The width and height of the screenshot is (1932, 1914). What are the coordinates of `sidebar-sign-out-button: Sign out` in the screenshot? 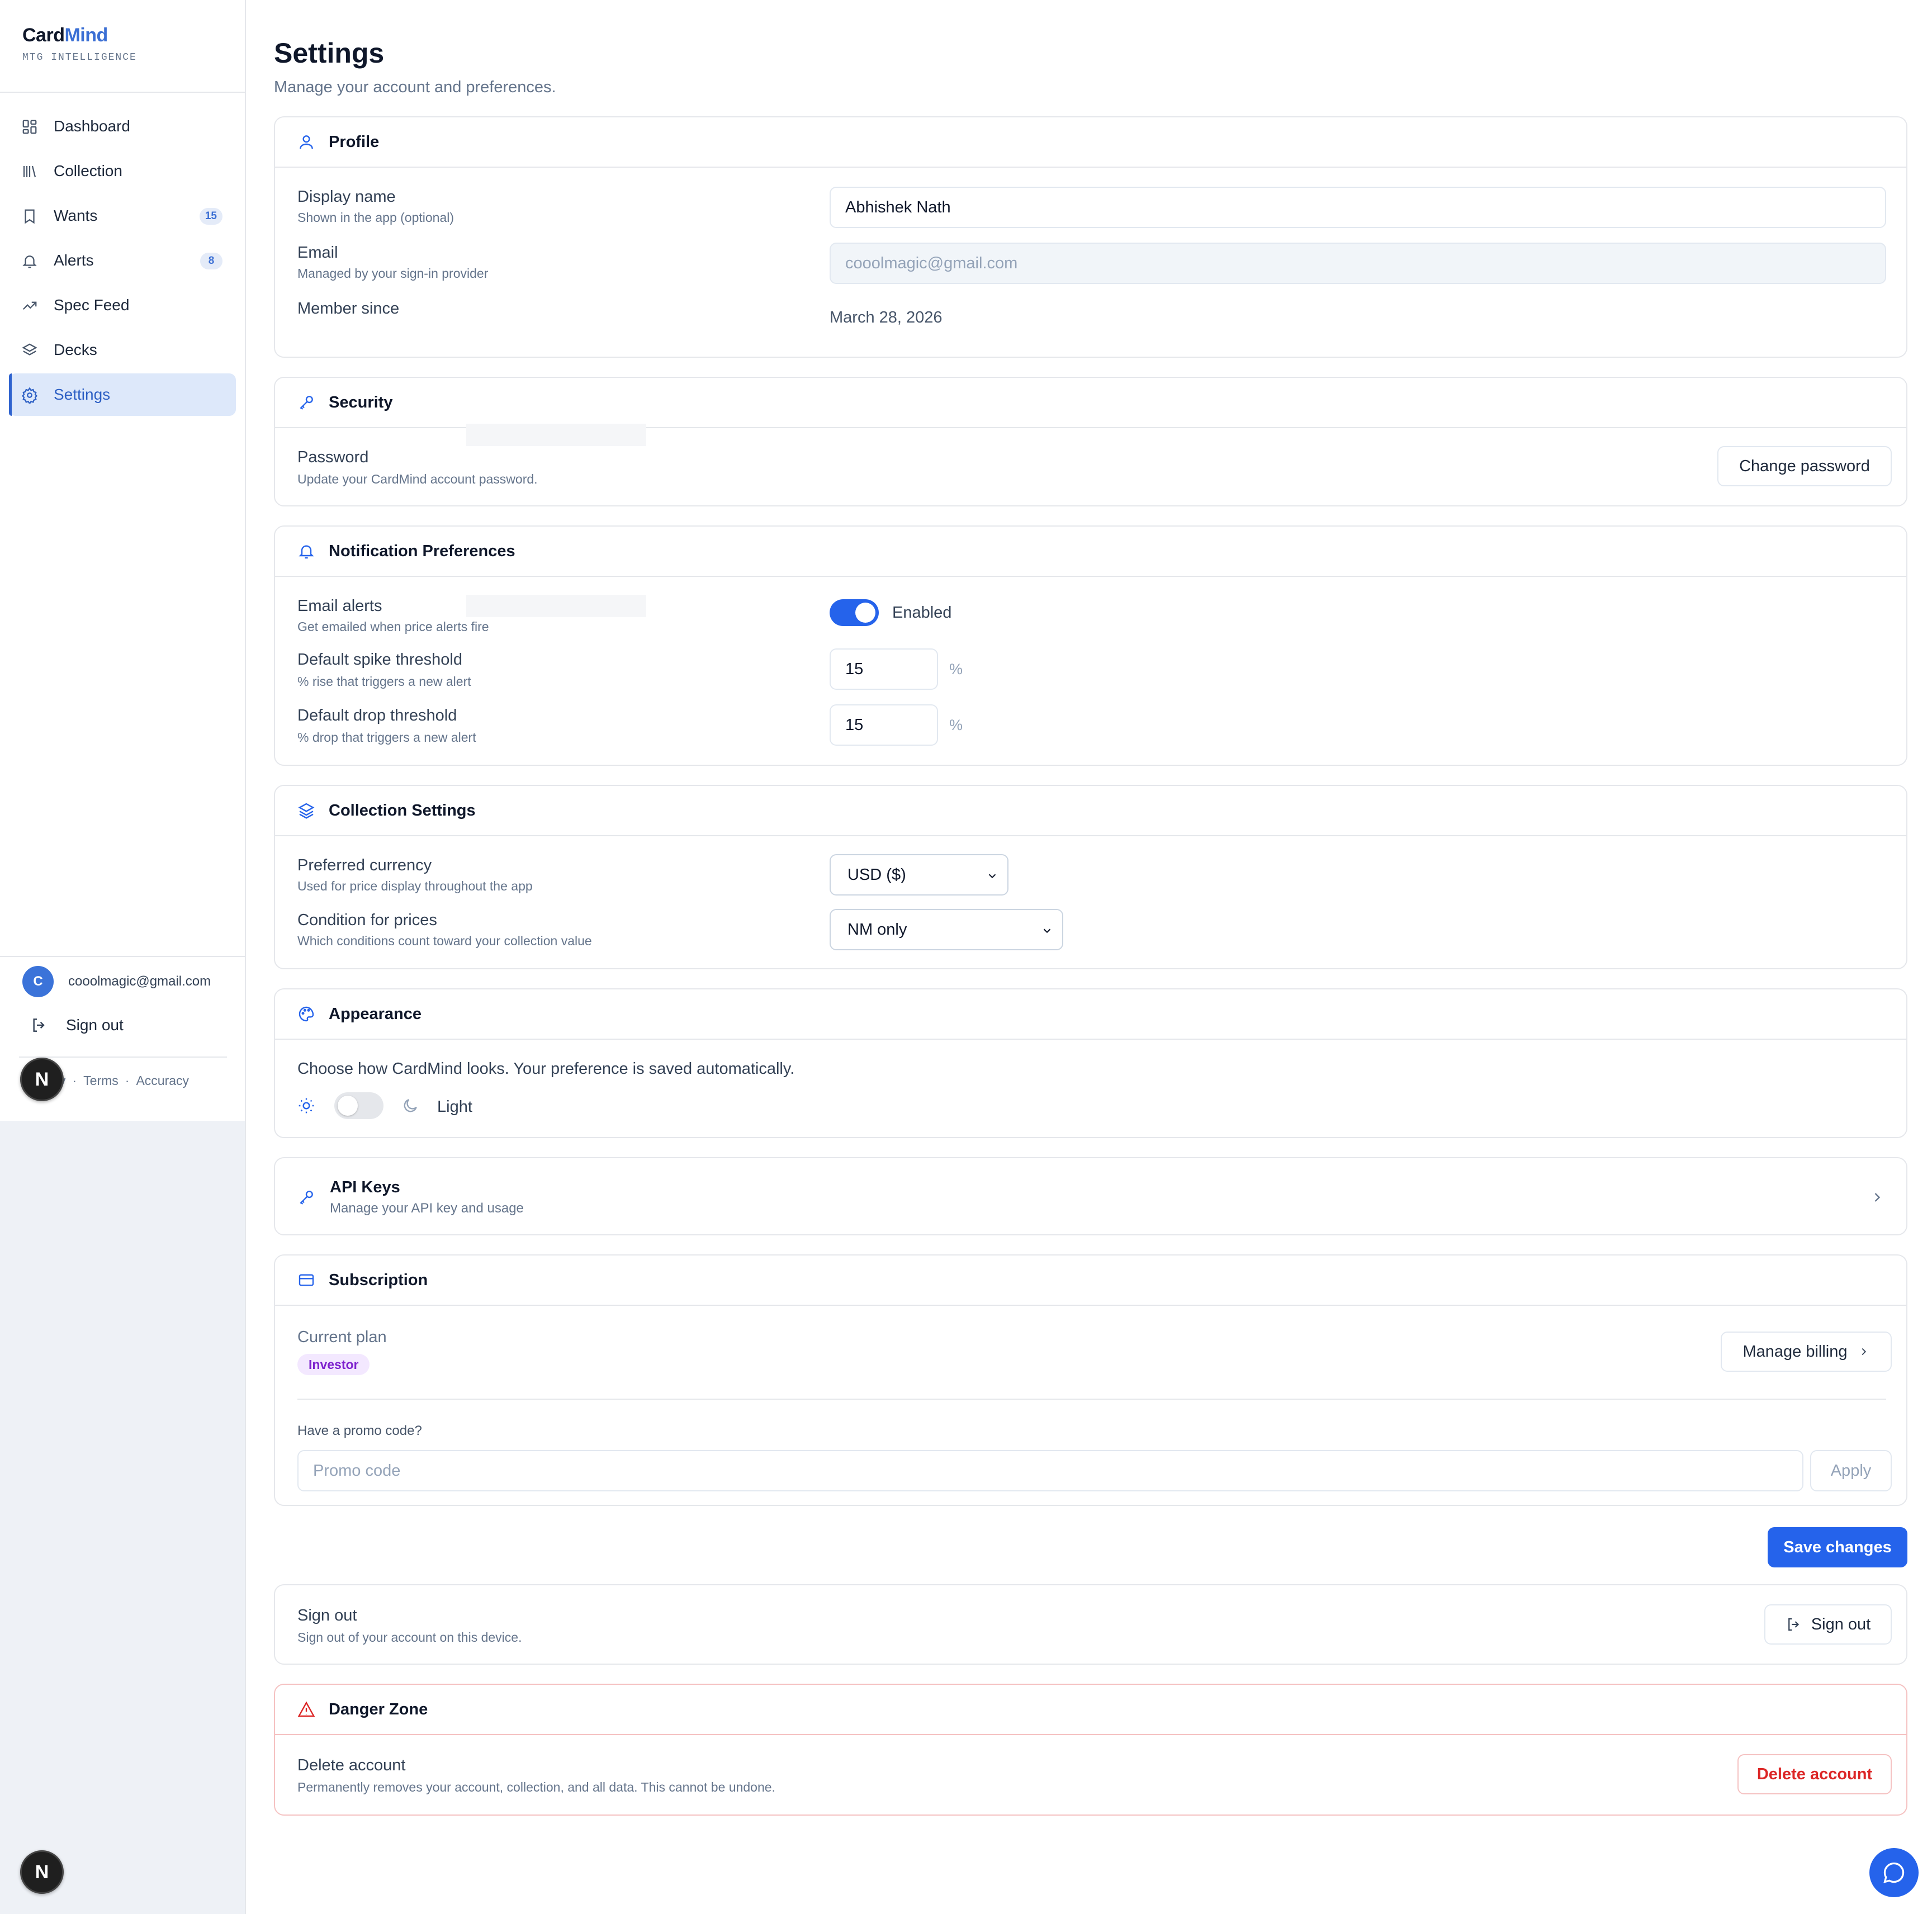 It's located at (77, 1025).